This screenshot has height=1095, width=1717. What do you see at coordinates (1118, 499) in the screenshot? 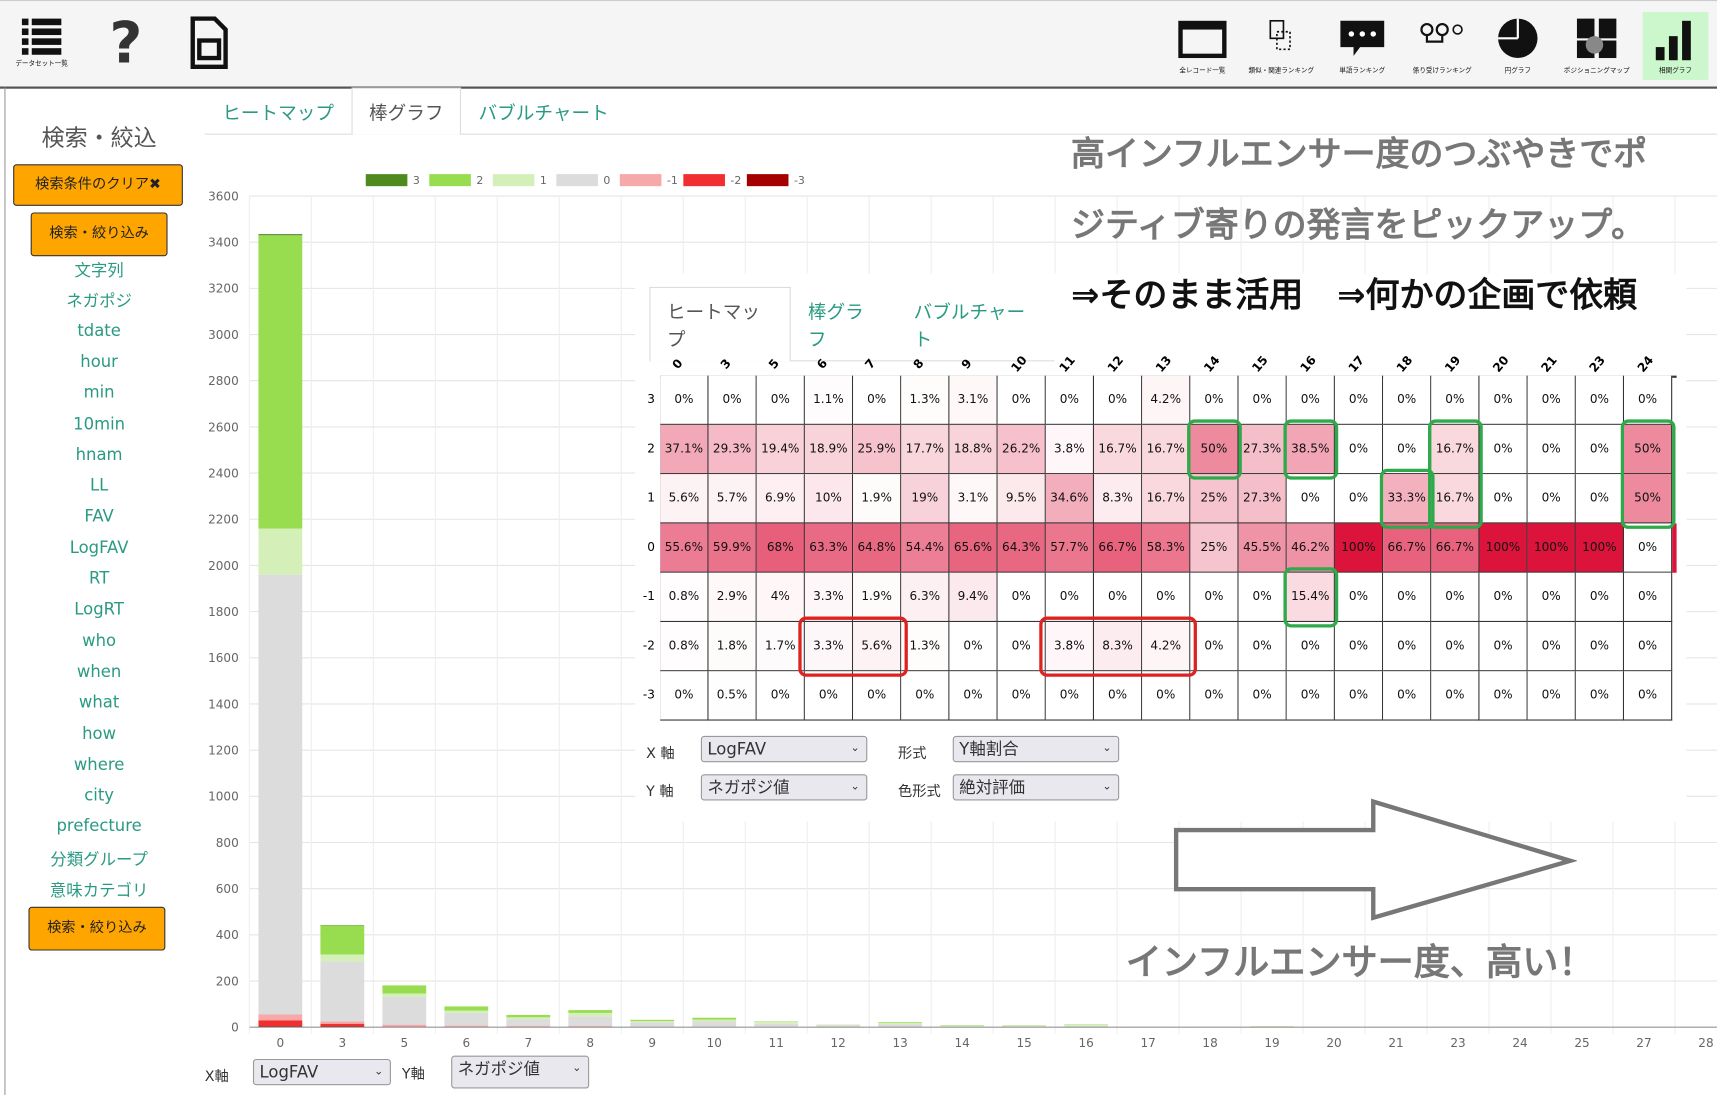
I see `heatmap-cell: 8.3%` at bounding box center [1118, 499].